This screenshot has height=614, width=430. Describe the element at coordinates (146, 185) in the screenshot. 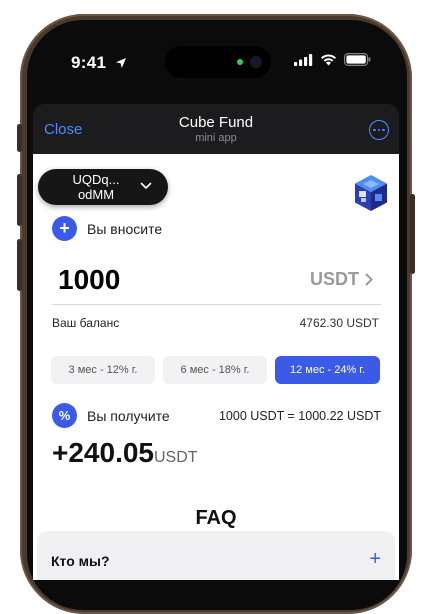

I see `chevron-down-icon` at that location.